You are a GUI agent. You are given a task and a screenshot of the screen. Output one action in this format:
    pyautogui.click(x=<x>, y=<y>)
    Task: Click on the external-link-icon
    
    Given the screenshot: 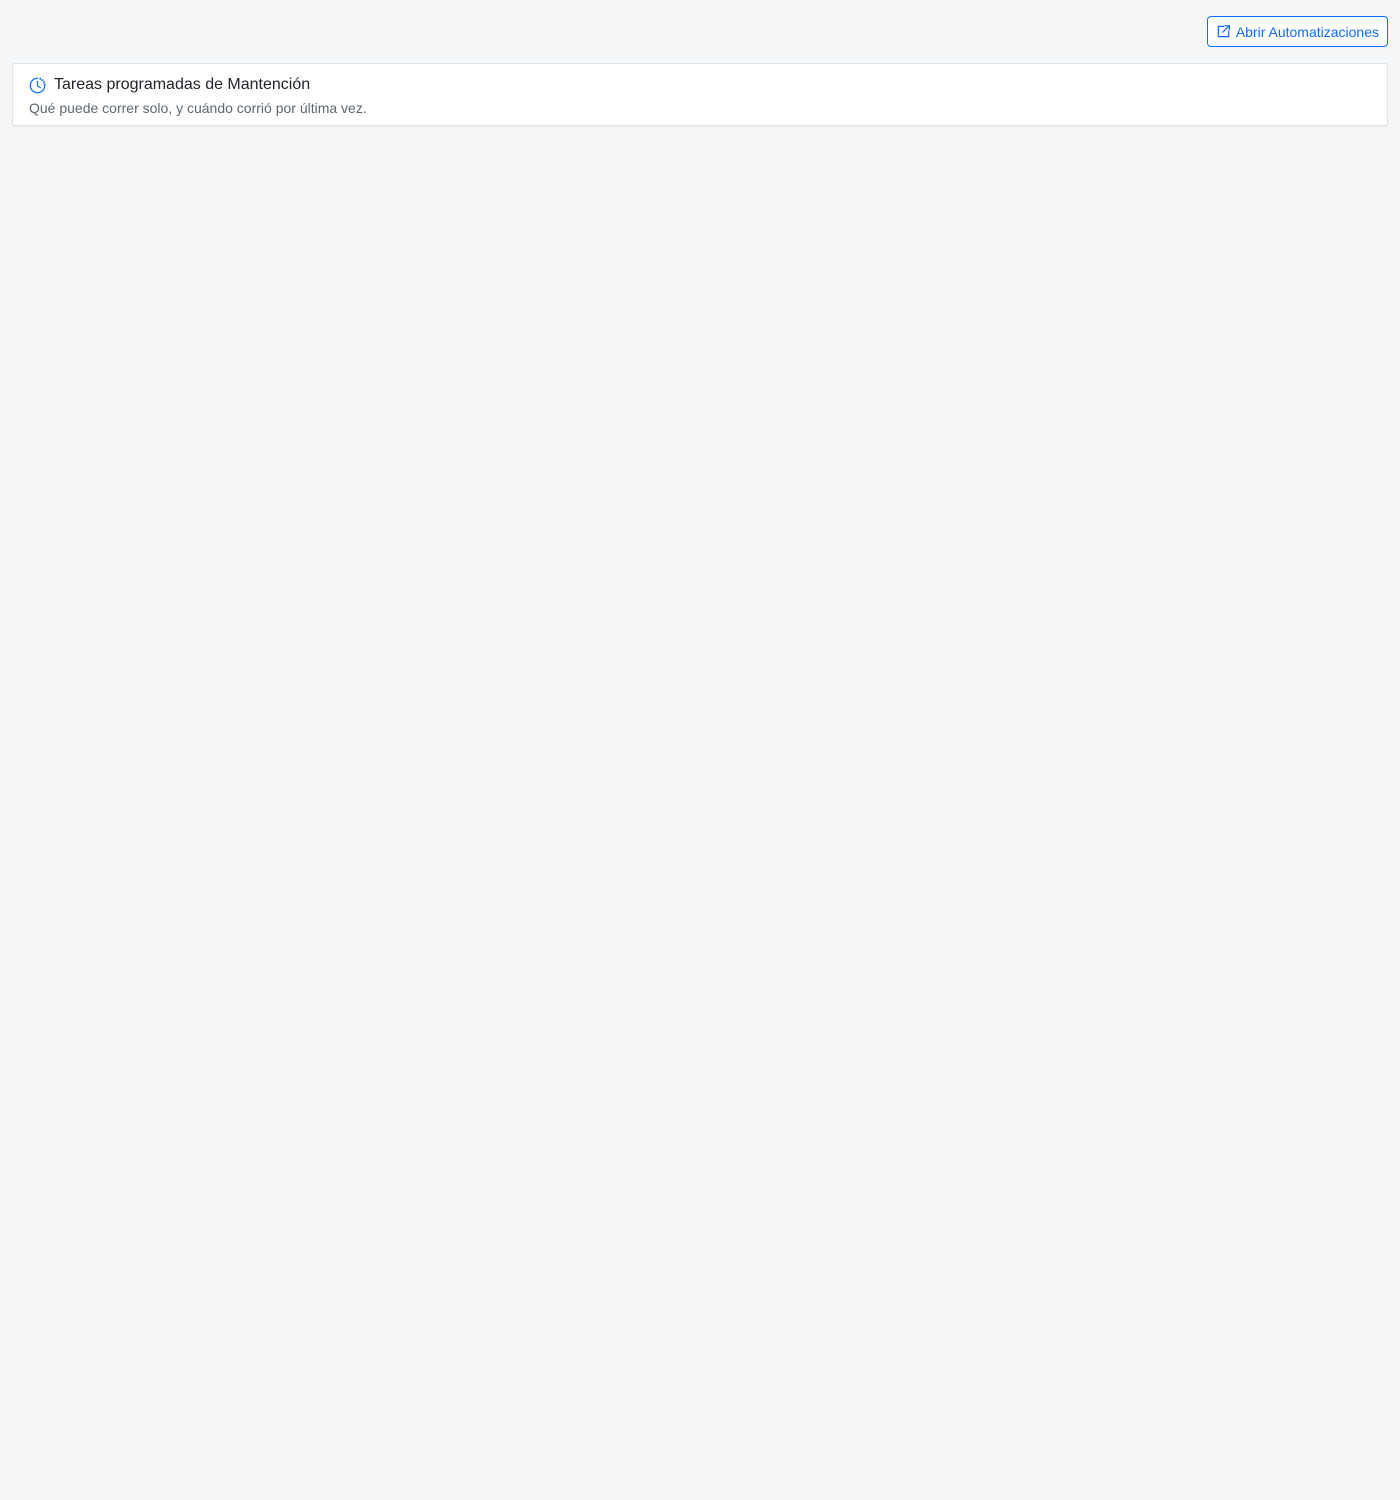 What is the action you would take?
    pyautogui.click(x=1223, y=31)
    